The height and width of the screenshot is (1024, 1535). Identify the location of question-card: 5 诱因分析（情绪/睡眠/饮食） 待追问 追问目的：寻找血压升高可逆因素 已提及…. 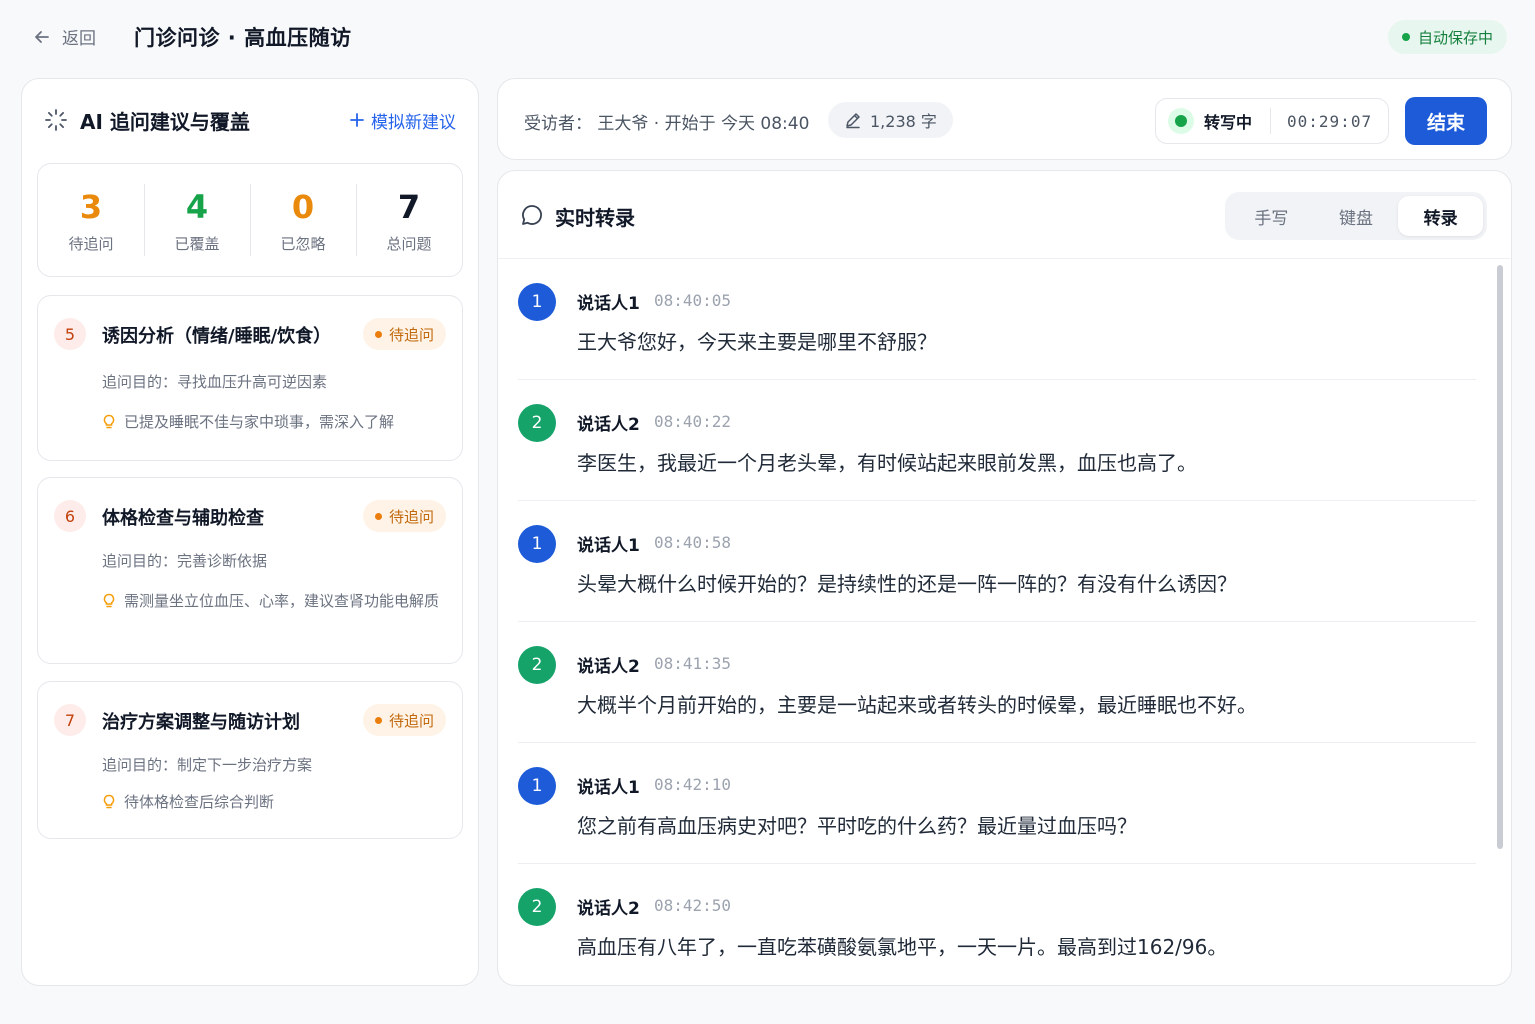
(250, 378).